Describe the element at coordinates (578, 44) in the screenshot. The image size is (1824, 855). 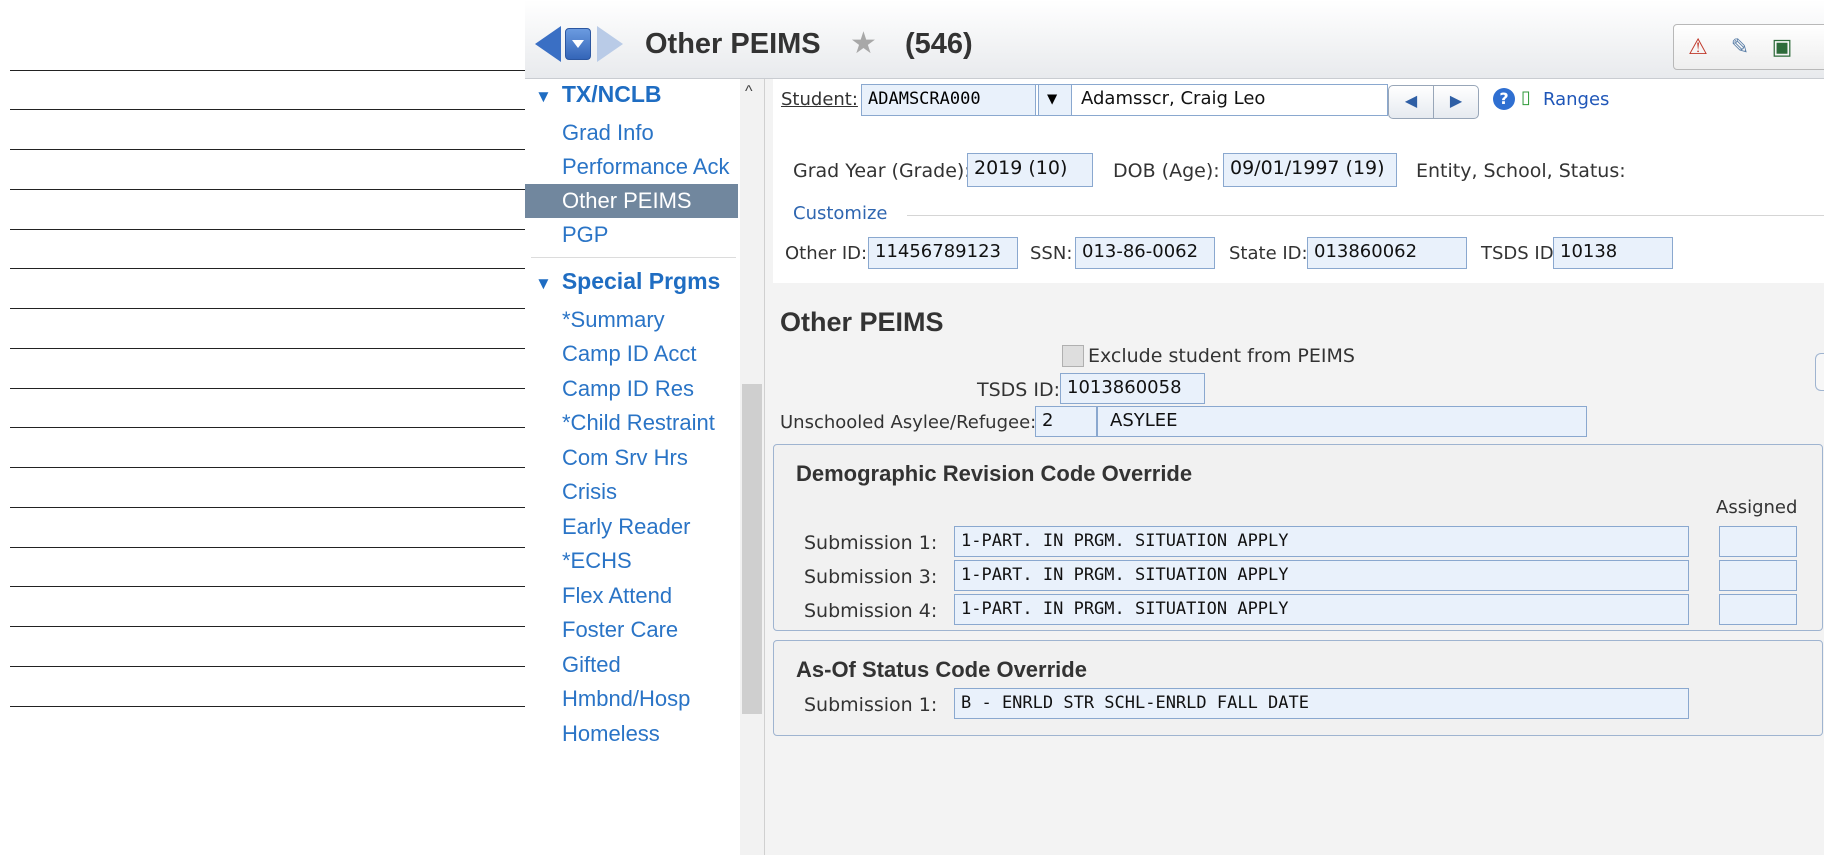
I see `history-dropdown-icon` at that location.